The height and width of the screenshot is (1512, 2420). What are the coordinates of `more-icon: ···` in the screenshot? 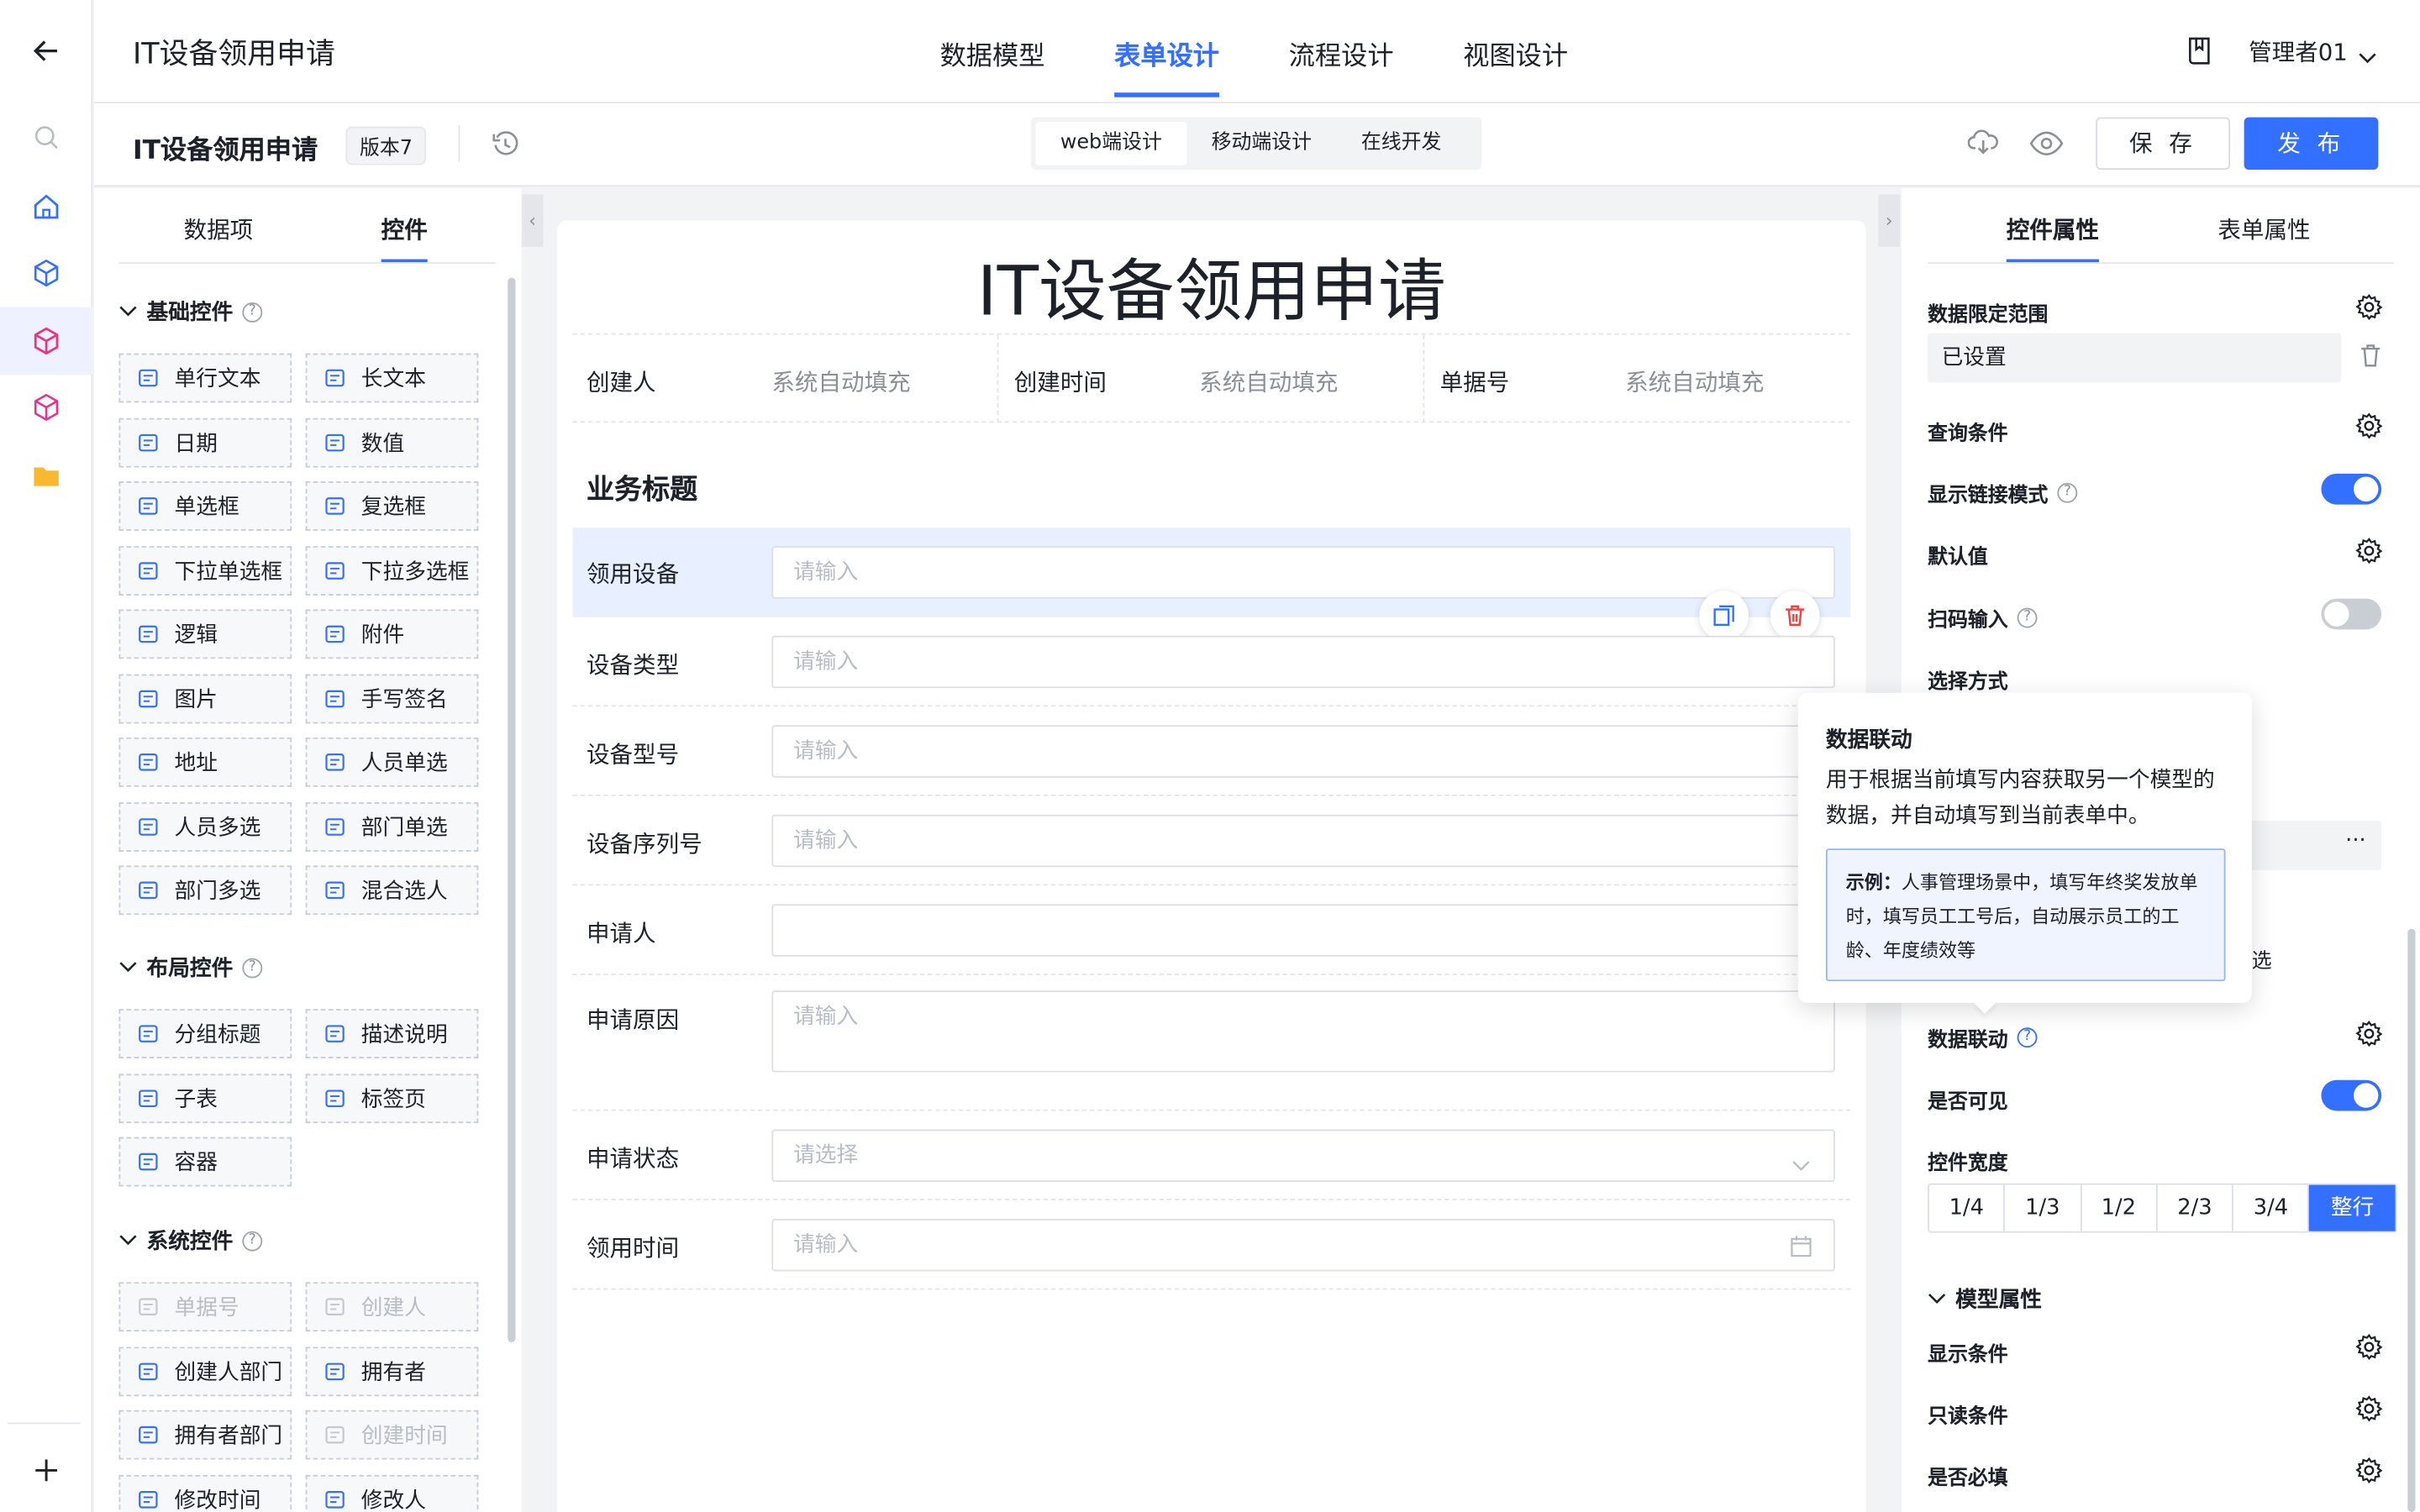 It's located at (2355, 840).